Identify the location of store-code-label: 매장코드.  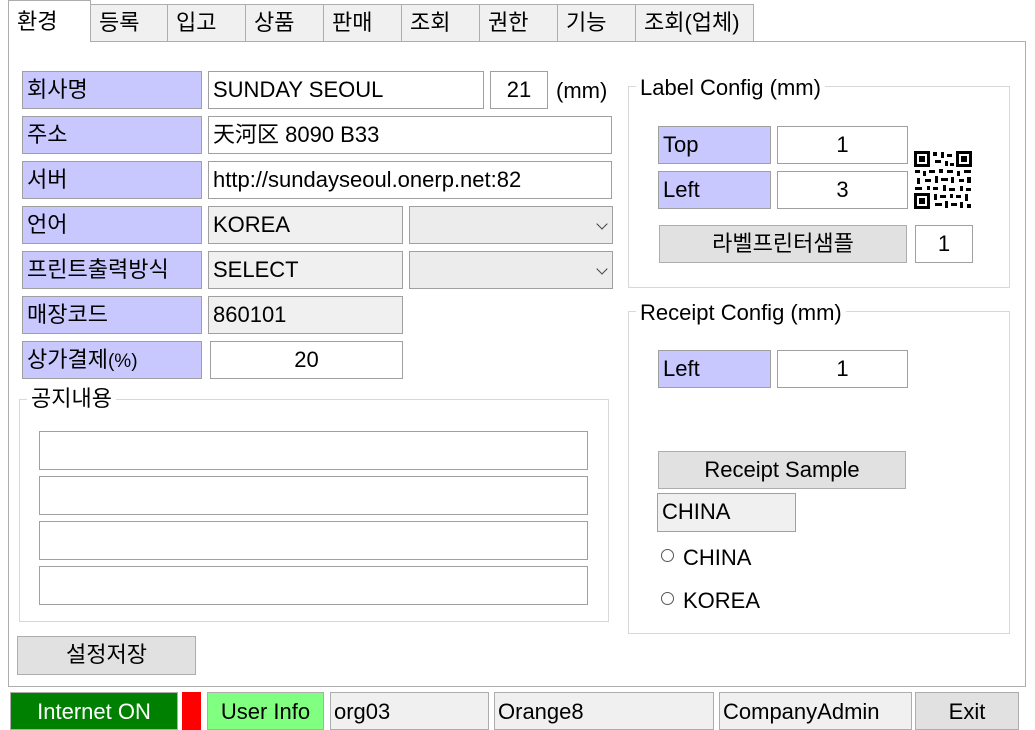
(112, 315).